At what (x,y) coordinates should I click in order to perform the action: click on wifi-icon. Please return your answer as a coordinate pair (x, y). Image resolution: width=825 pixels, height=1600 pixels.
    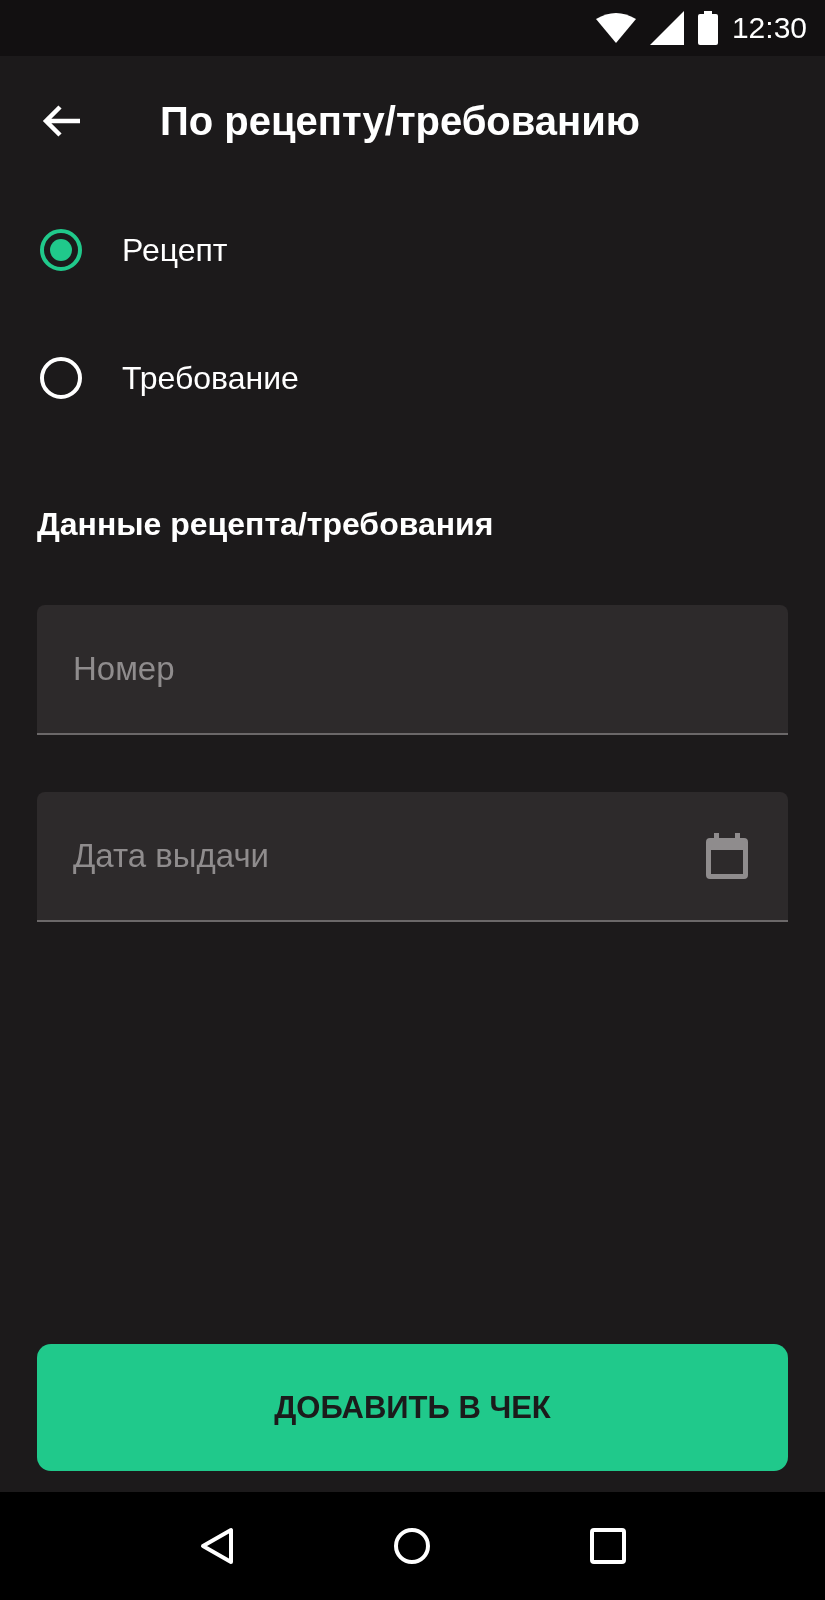
    Looking at the image, I should click on (615, 28).